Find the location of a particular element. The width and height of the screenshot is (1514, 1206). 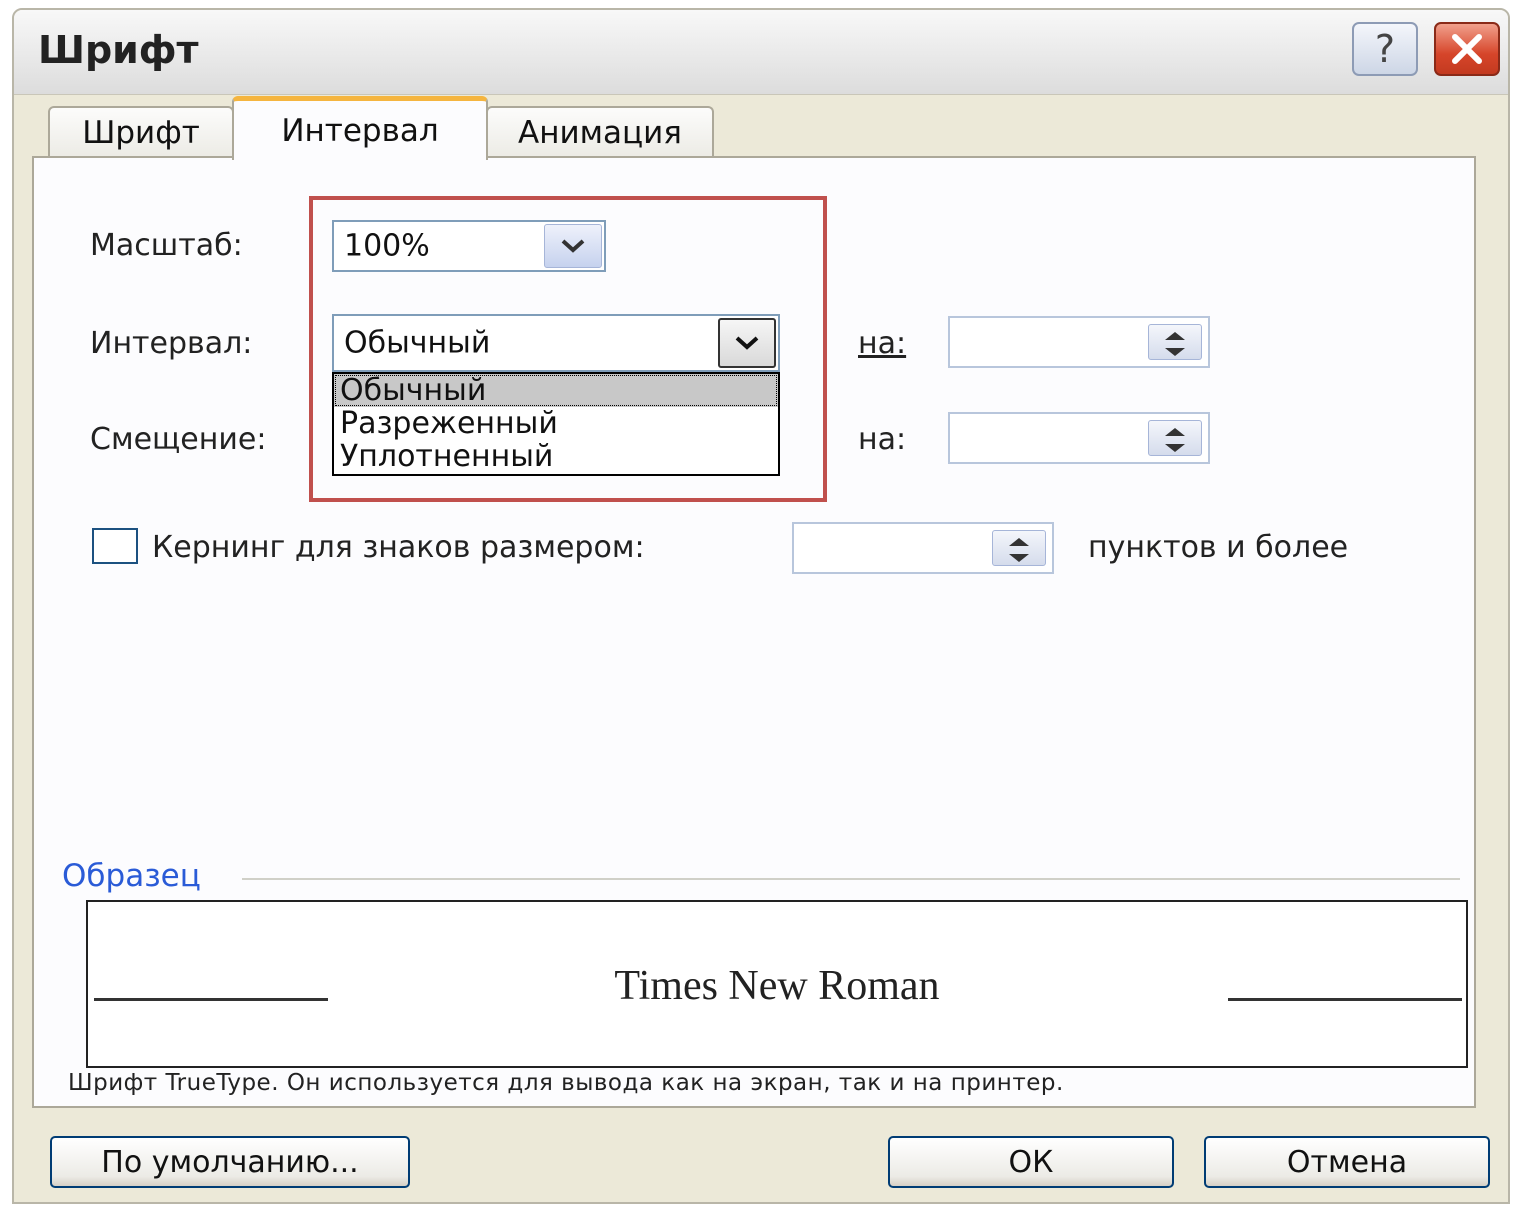

preview-sample-text: Times New Roman is located at coordinates (777, 986).